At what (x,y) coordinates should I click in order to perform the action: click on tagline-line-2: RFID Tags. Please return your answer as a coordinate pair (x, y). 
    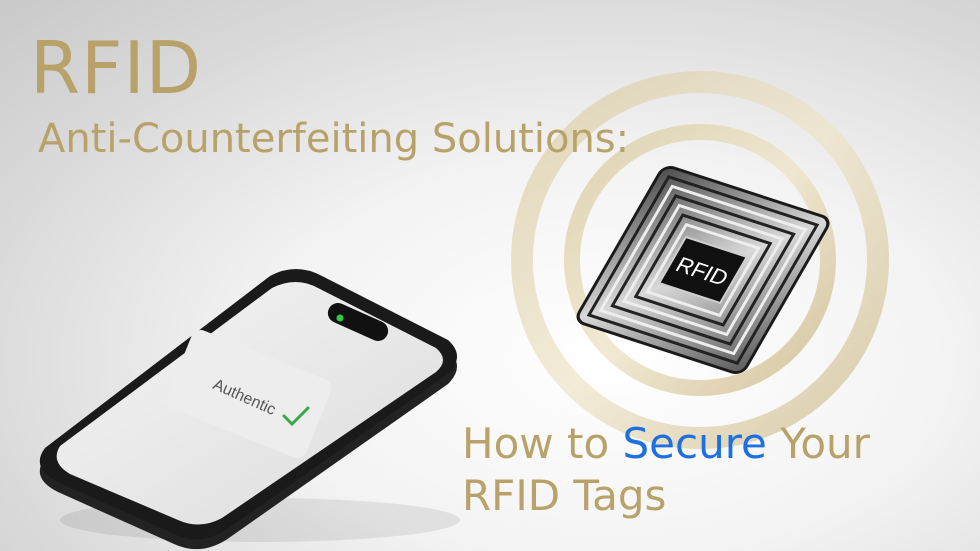
    Looking at the image, I should click on (564, 495).